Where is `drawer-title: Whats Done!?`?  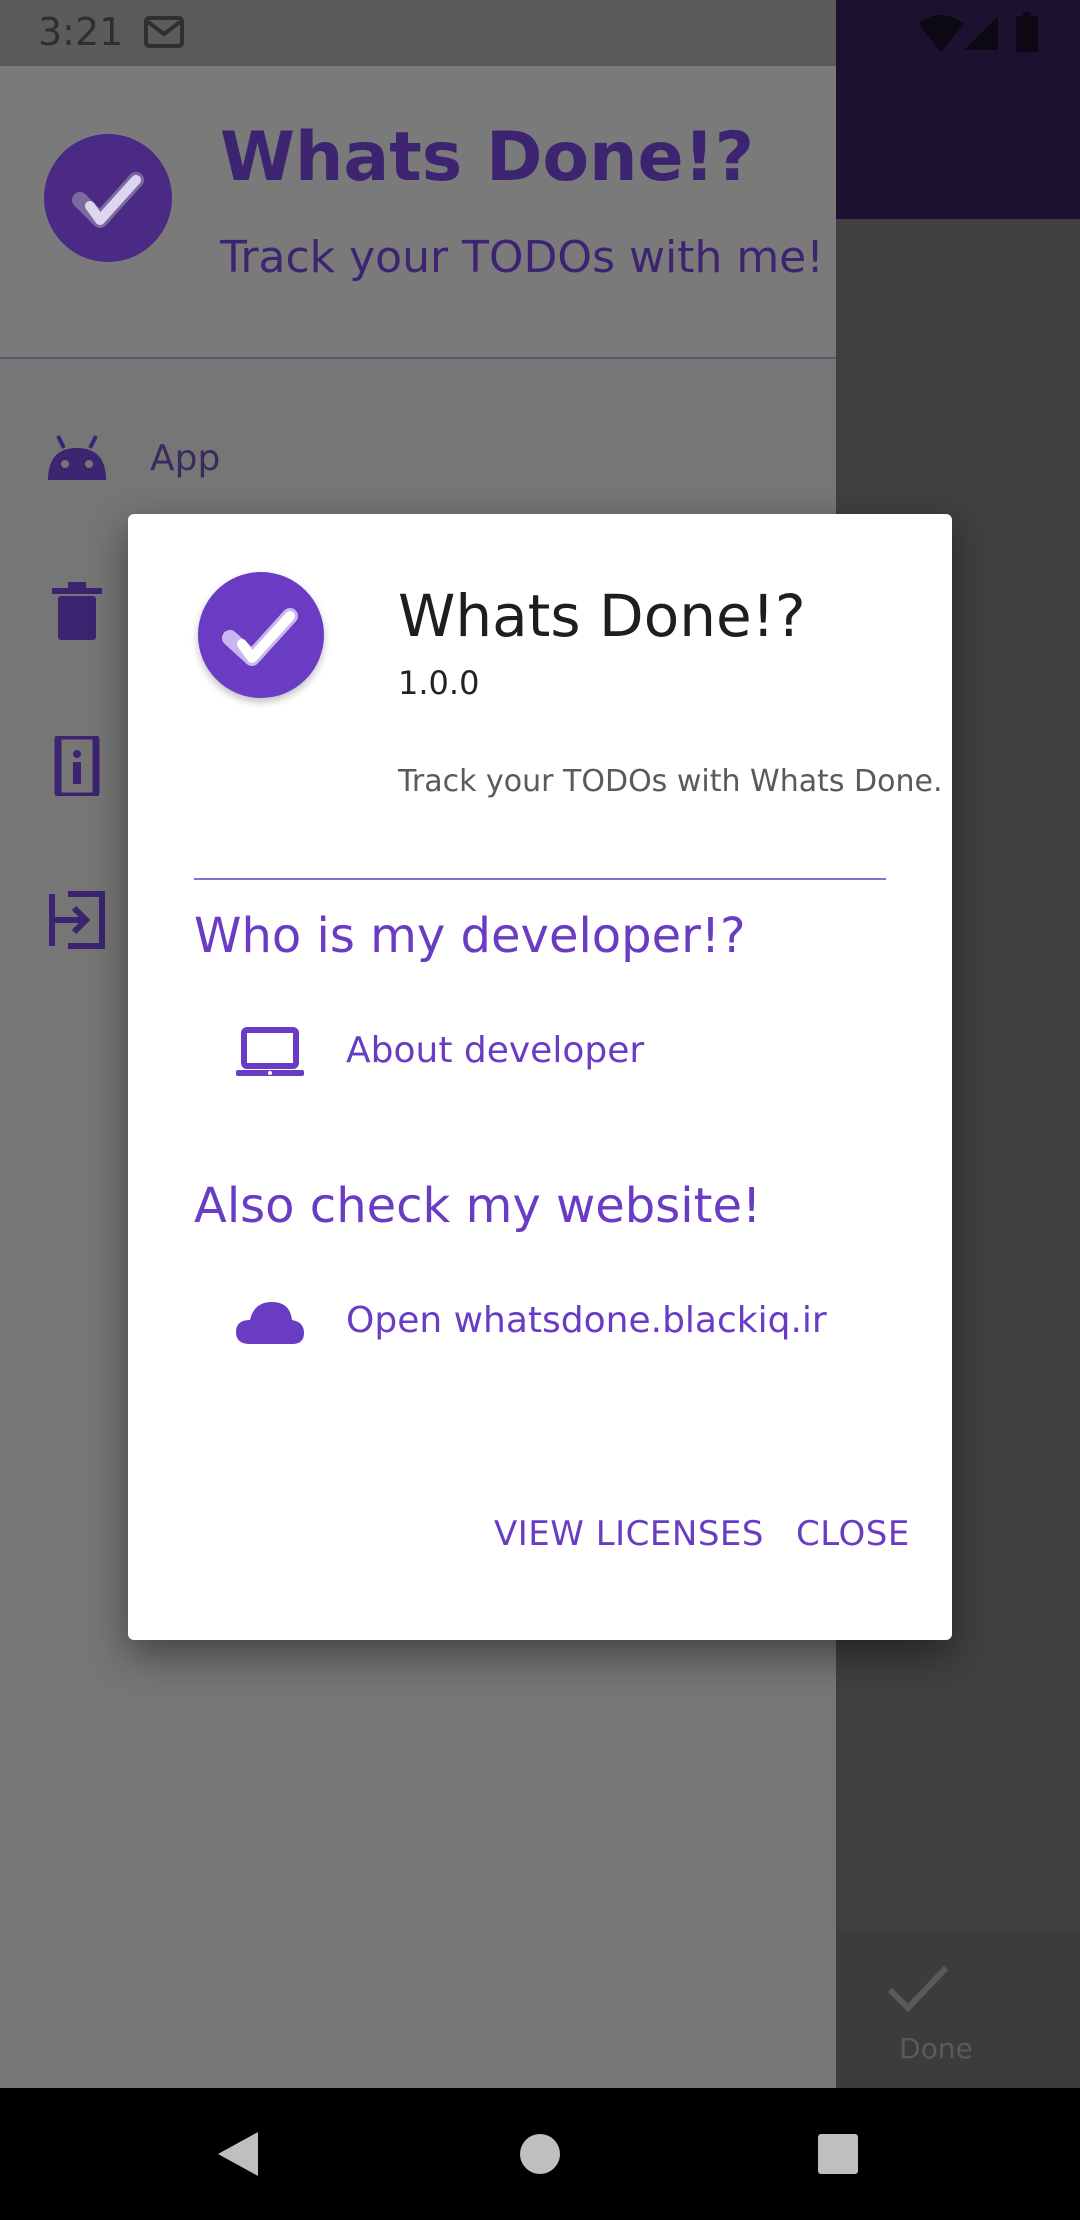
drawer-title: Whats Done!? is located at coordinates (487, 157).